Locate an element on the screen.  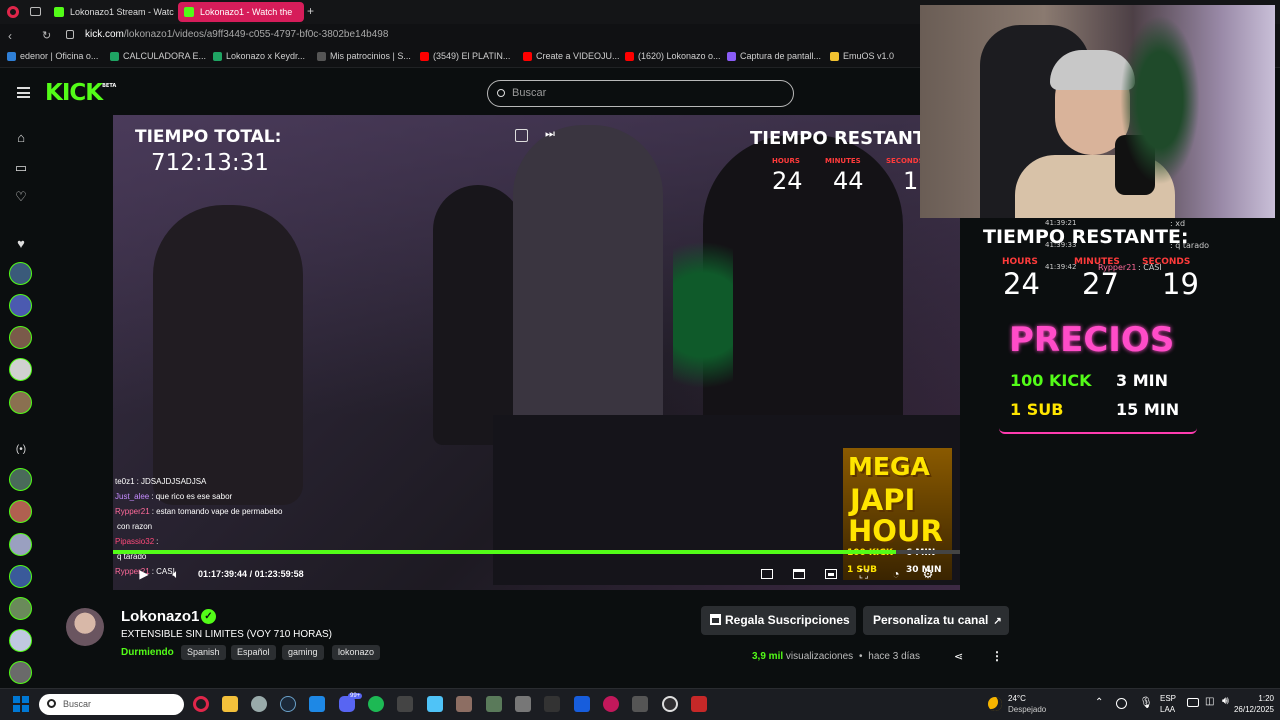
browse-icon: ▭ is located at coordinates (21, 168).